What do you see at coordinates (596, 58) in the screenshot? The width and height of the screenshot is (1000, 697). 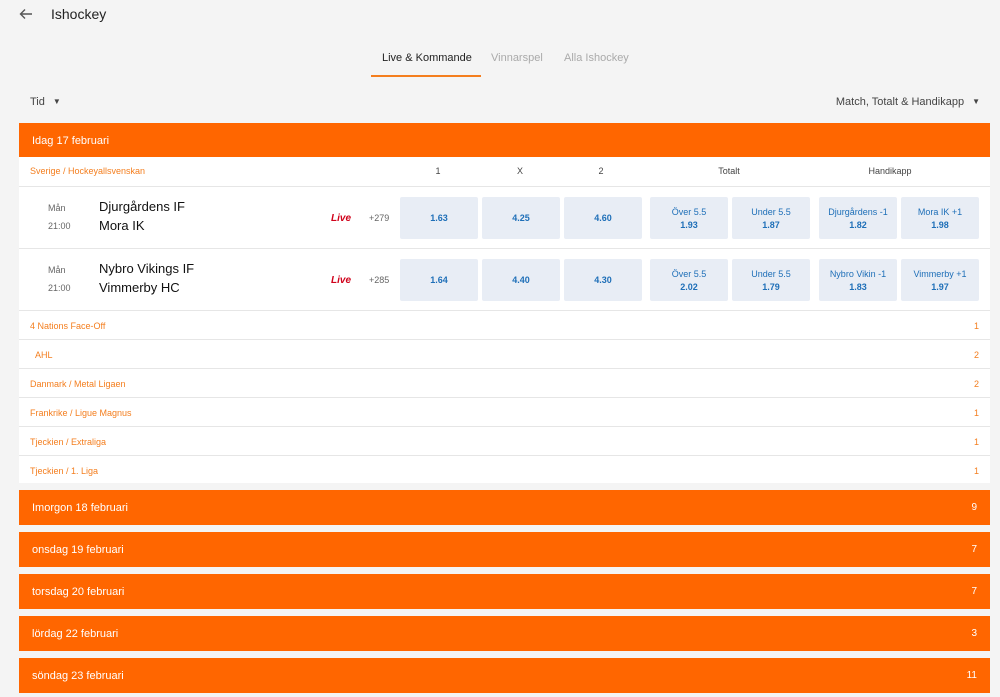 I see `tab-alla-ishockey: Alla Ishockey` at bounding box center [596, 58].